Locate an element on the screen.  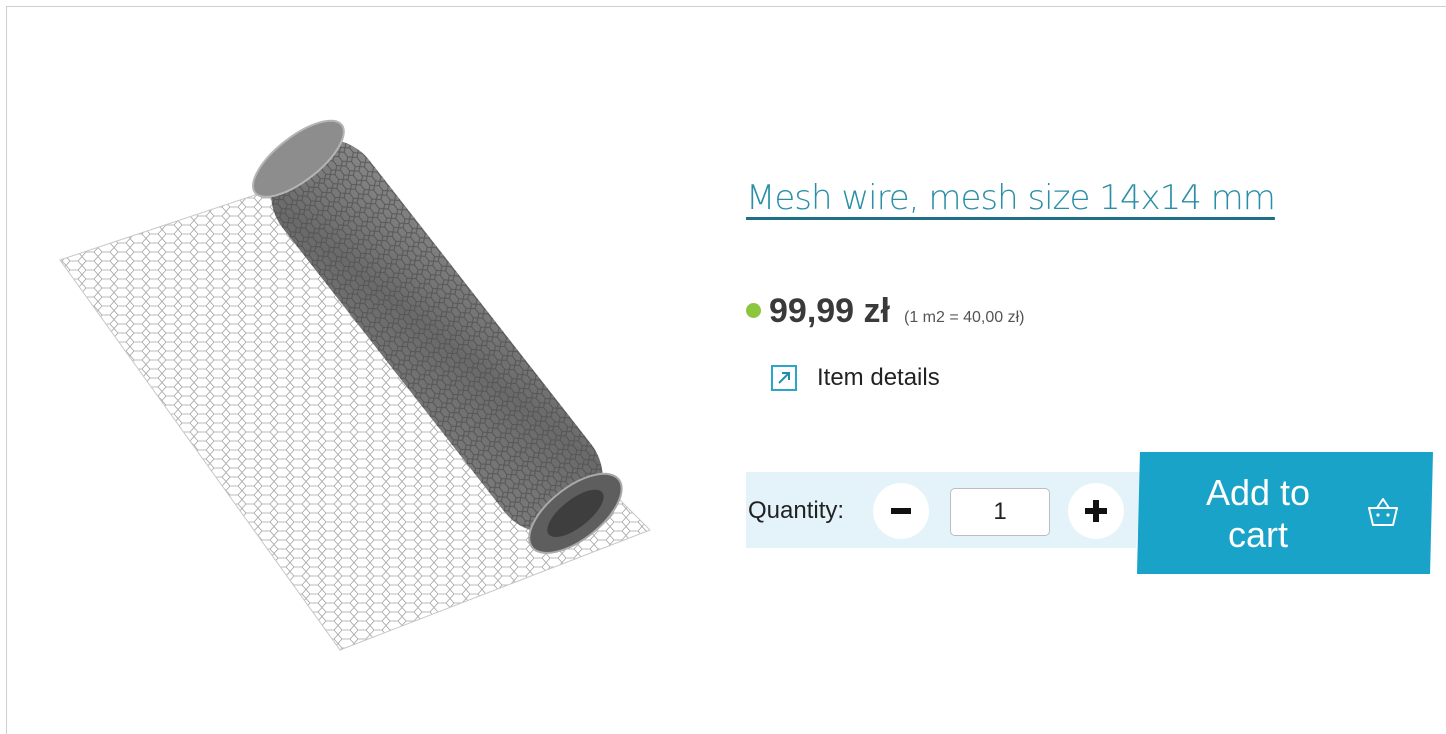
external-link-icon is located at coordinates (784, 378).